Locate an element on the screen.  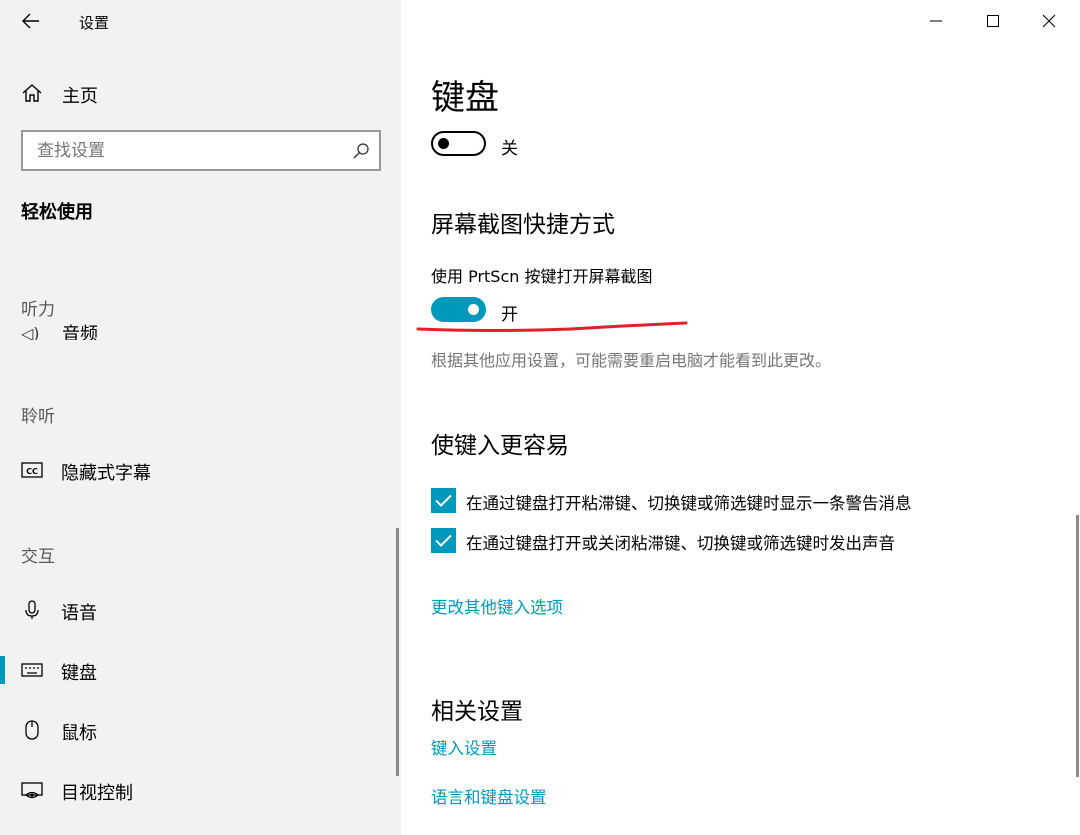
content-scrollbar is located at coordinates (1077, 646).